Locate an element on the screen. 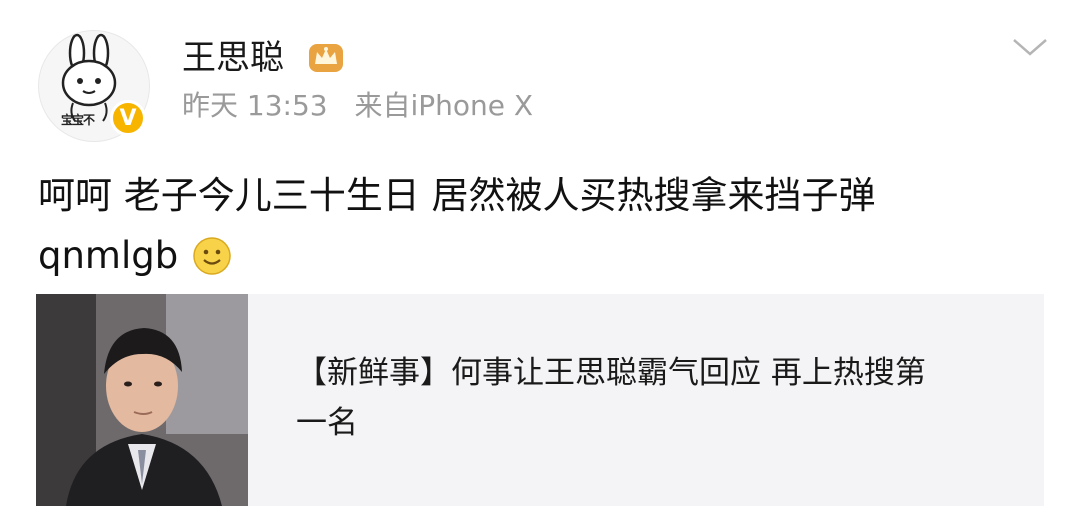  username: 王思聪 is located at coordinates (233, 58).